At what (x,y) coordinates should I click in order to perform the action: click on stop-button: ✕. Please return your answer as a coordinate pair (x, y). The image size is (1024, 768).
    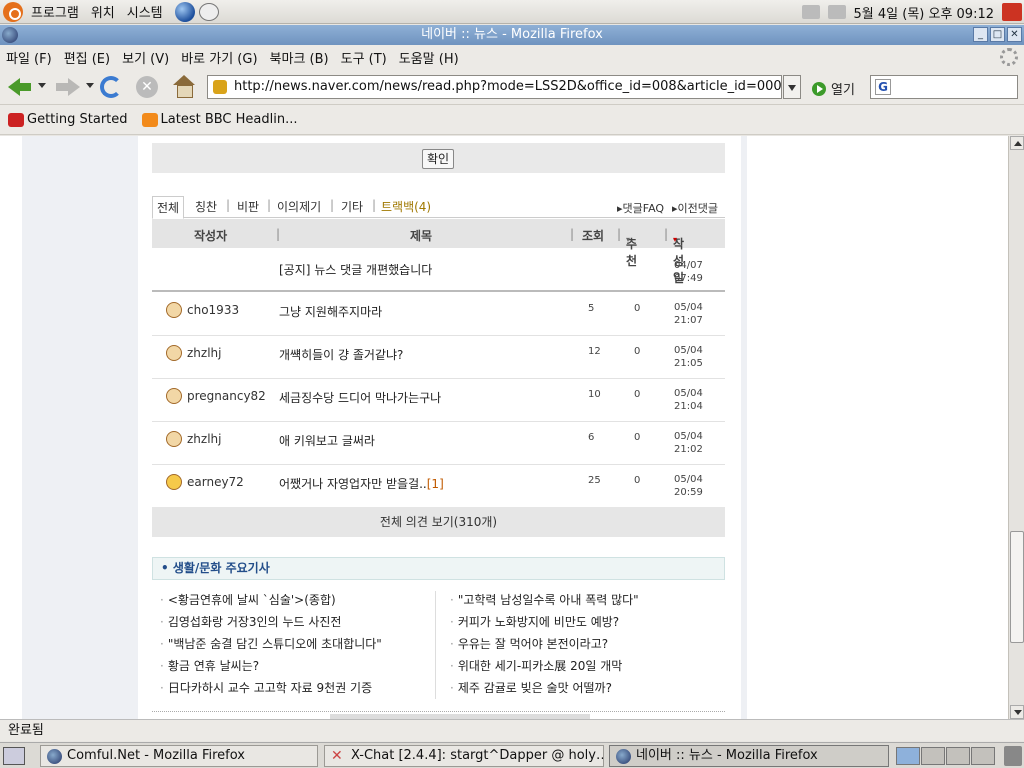
    Looking at the image, I should click on (147, 87).